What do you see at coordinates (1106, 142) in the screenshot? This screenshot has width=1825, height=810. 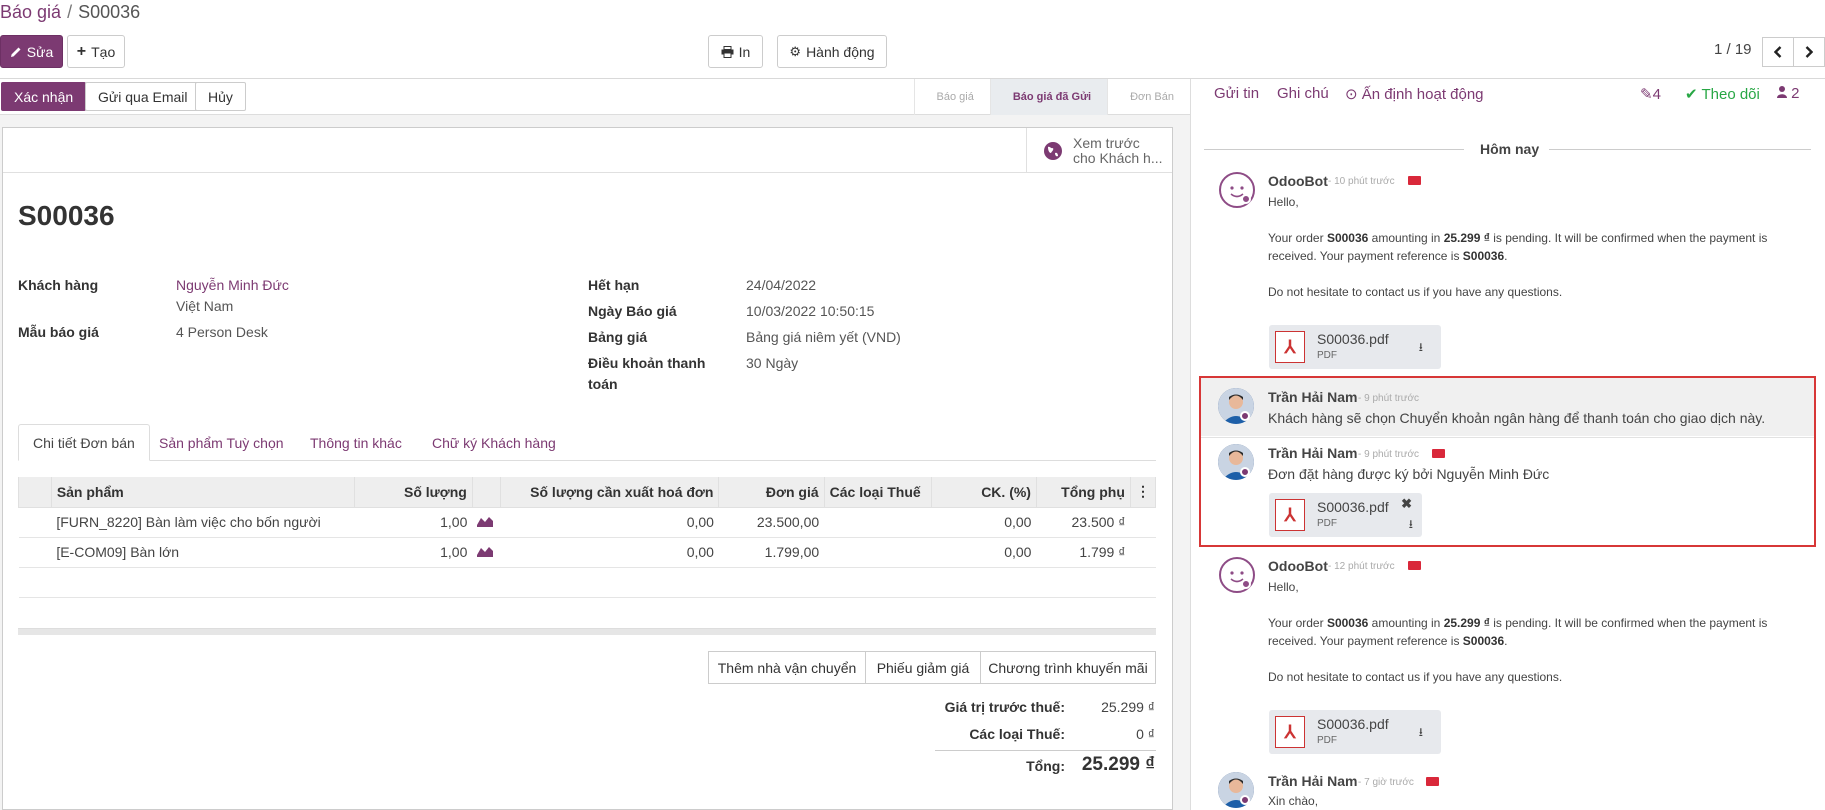 I see `customer-preview-line1: Xem trước` at bounding box center [1106, 142].